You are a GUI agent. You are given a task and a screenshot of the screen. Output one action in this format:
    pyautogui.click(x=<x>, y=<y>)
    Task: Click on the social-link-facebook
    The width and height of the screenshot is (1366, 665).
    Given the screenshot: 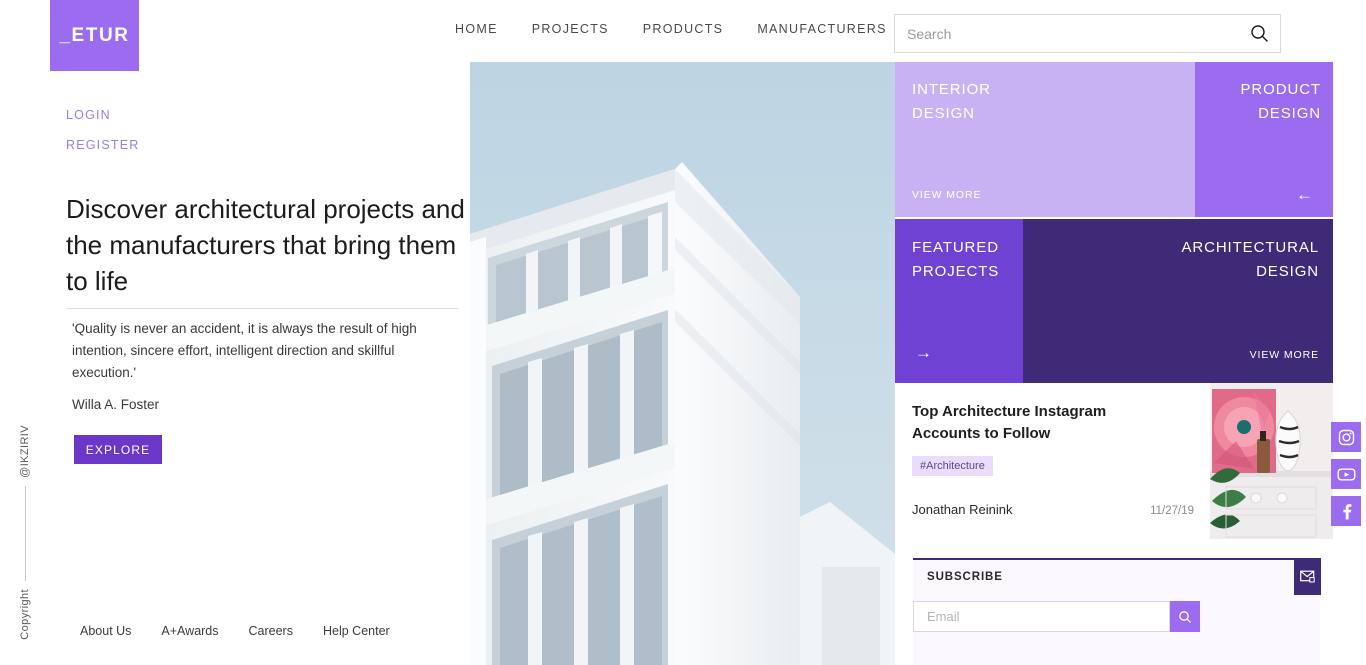 What is the action you would take?
    pyautogui.click(x=1346, y=511)
    